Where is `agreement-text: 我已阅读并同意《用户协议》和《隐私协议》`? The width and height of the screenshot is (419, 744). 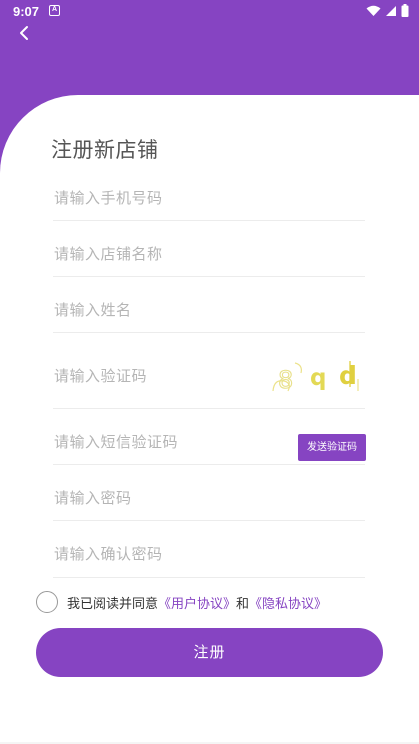
agreement-text: 我已阅读并同意《用户协议》和《隐私协议》 is located at coordinates (197, 602).